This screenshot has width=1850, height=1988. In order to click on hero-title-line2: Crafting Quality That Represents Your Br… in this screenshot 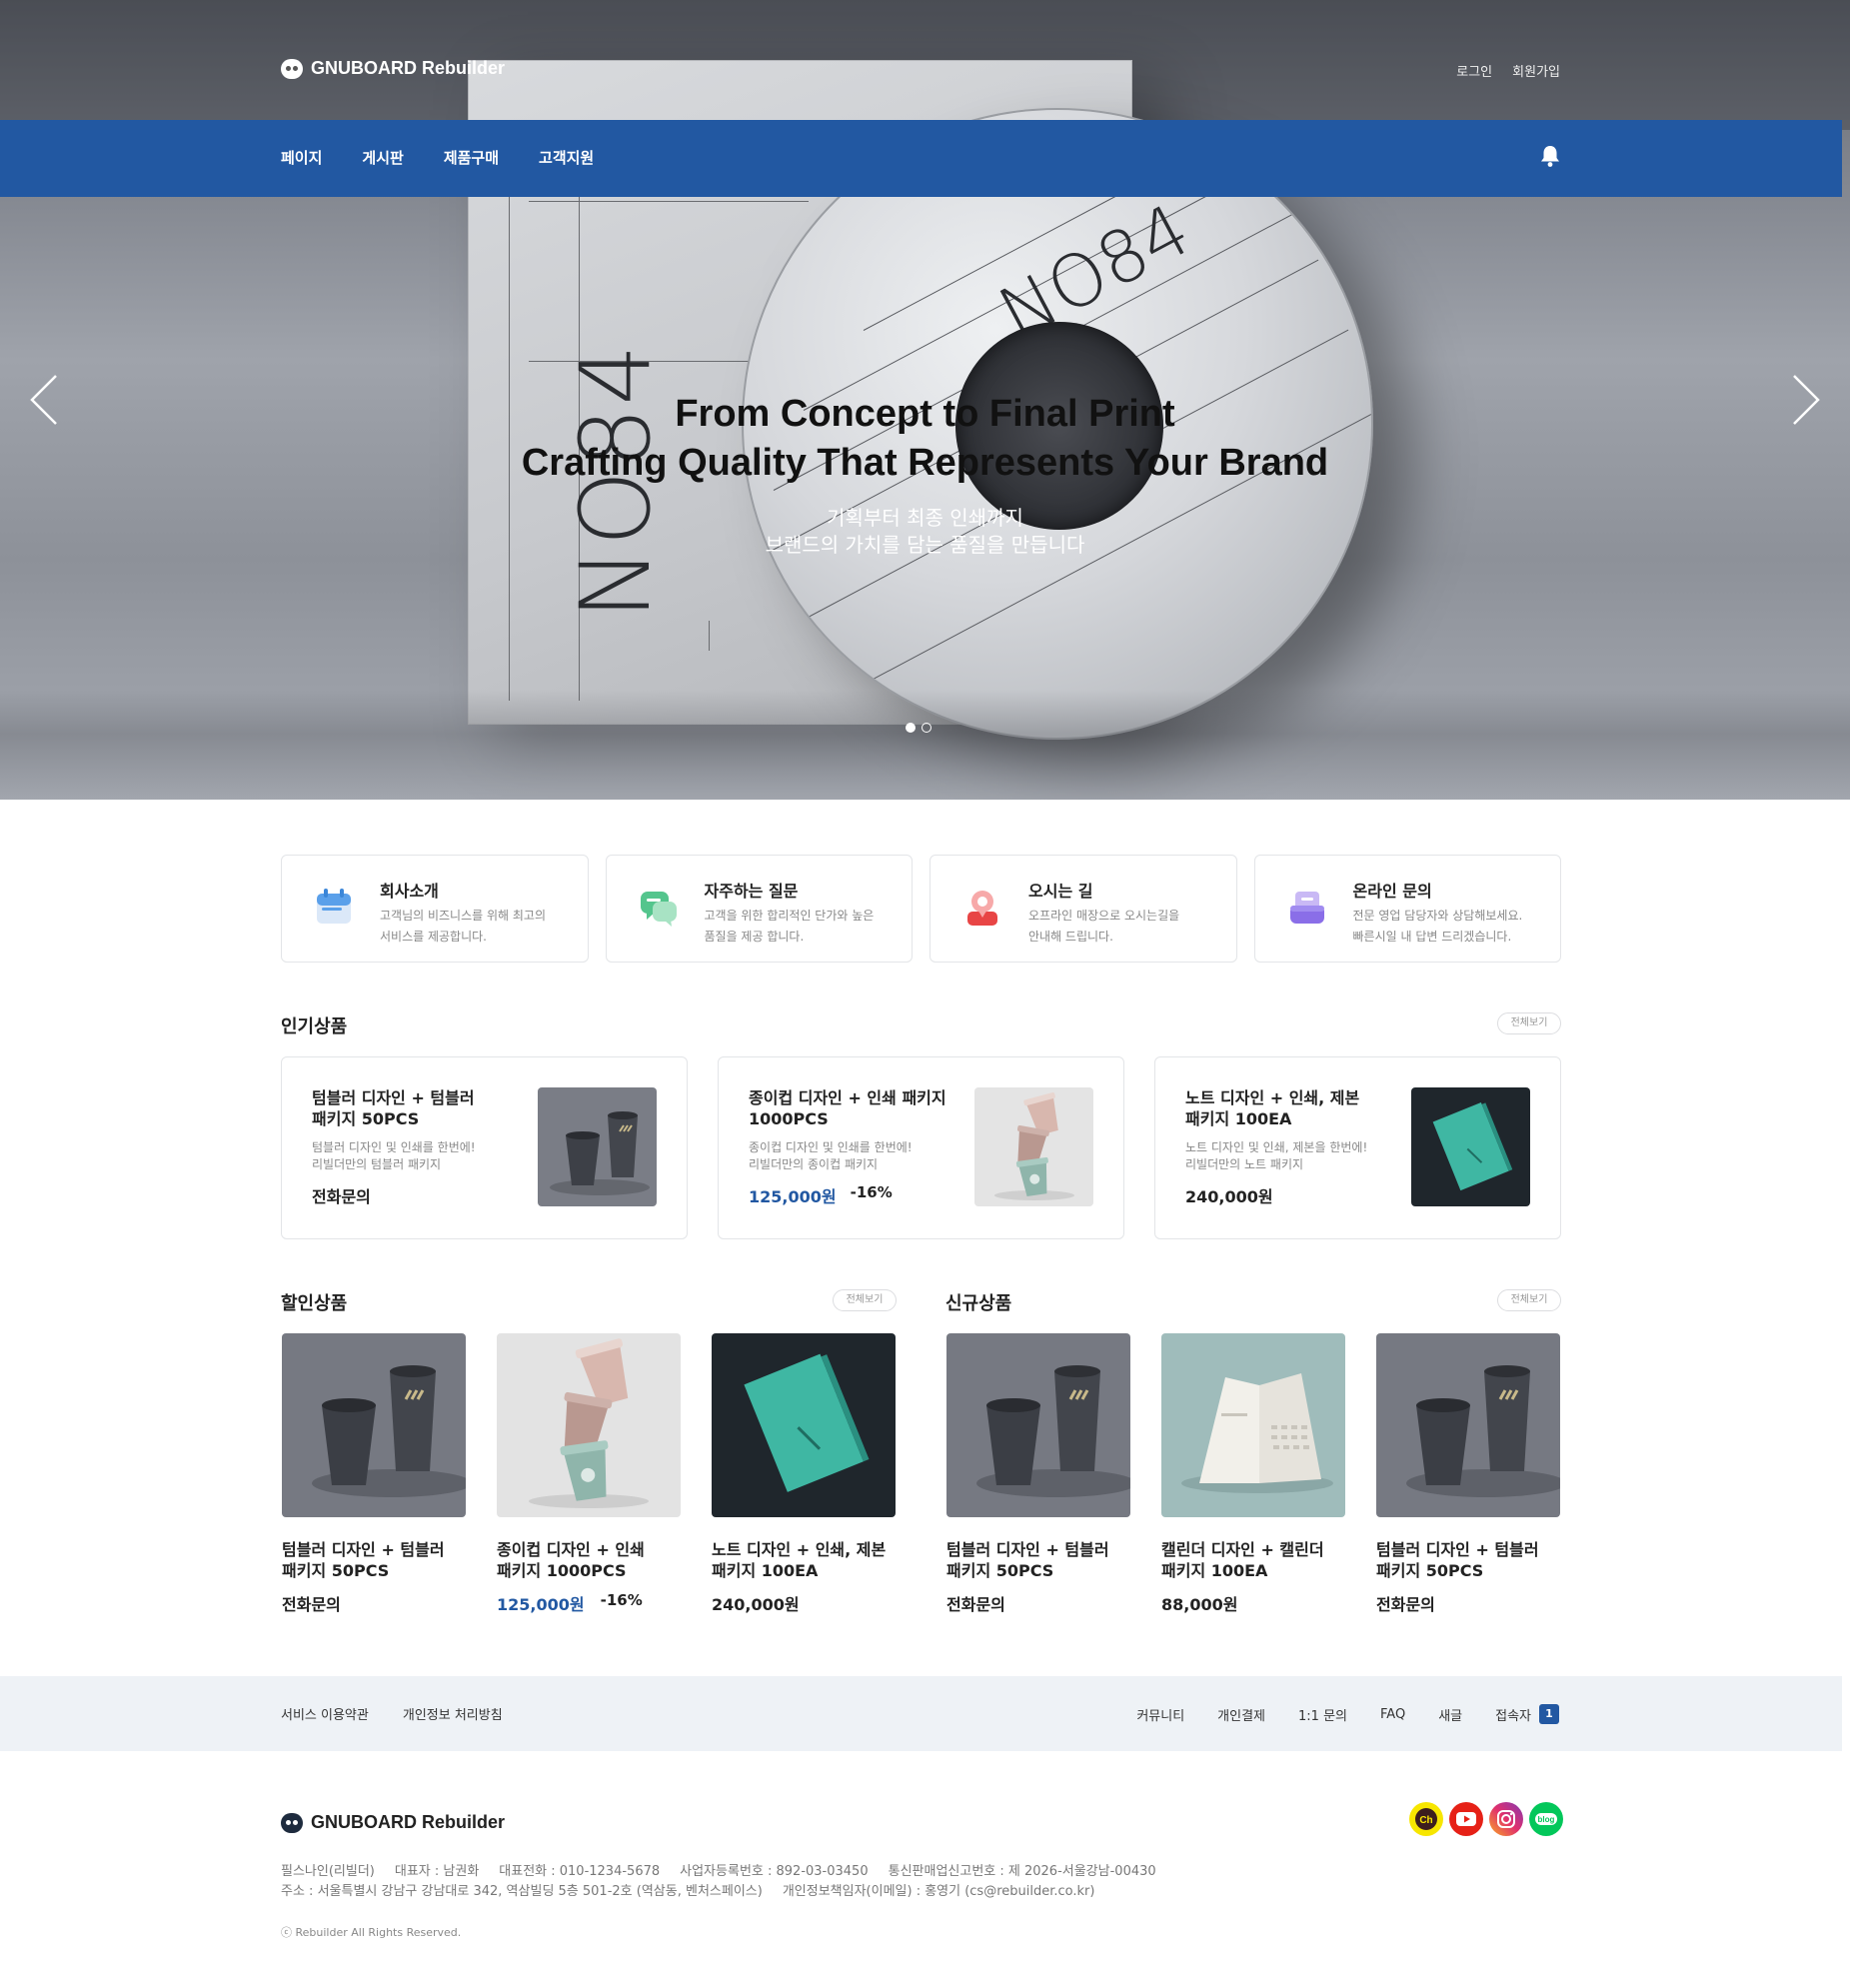, I will do `click(925, 463)`.